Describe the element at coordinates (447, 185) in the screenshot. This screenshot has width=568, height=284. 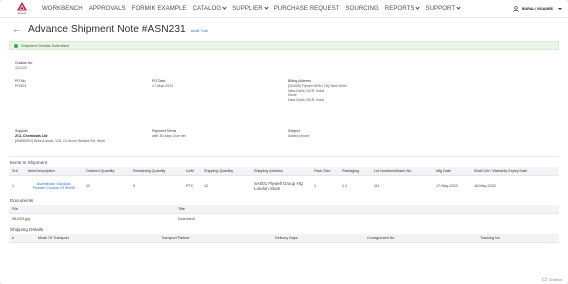
I see `cell-mfg-date: 17-May-2023` at that location.